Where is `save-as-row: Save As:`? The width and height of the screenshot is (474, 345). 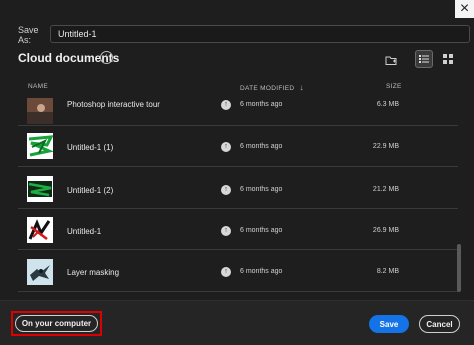
save-as-row: Save As: is located at coordinates (244, 35).